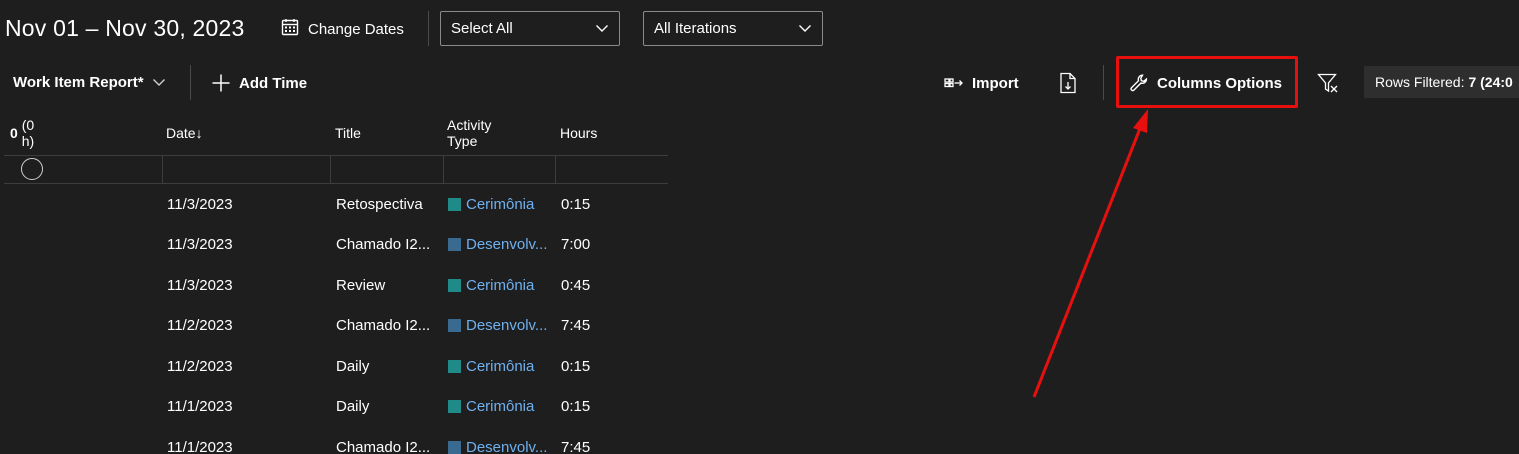 The width and height of the screenshot is (1519, 454). What do you see at coordinates (469, 133) in the screenshot?
I see `column-header-activity-type: Activity Type` at bounding box center [469, 133].